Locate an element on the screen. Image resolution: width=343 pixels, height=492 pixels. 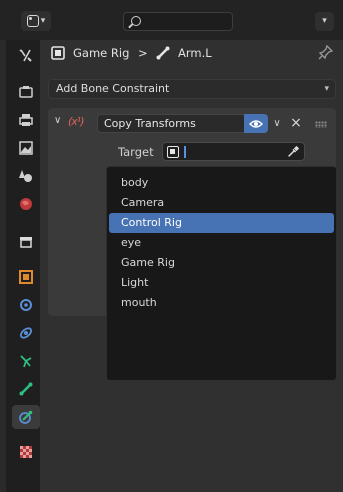
search-icon is located at coordinates (136, 21).